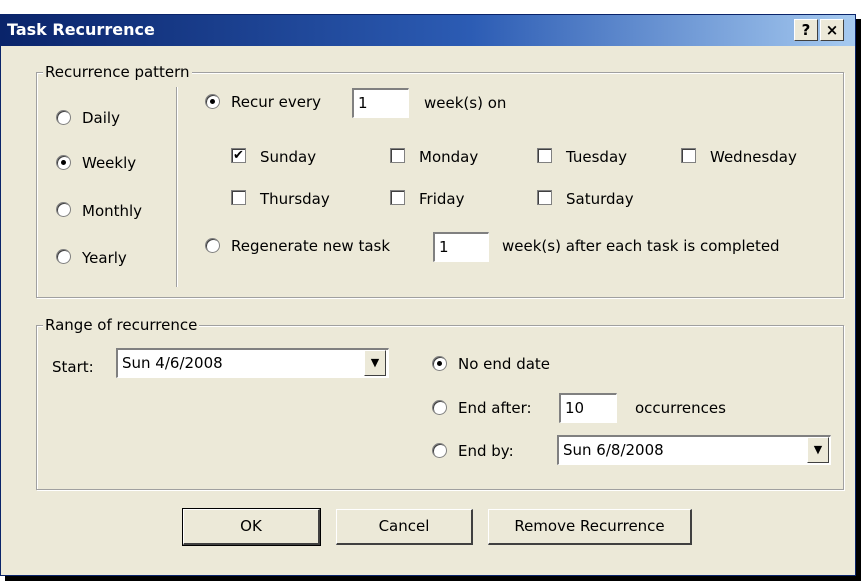 The image size is (862, 582). Describe the element at coordinates (590, 527) in the screenshot. I see `remove-recurrence-button: Remove Recurrence` at that location.